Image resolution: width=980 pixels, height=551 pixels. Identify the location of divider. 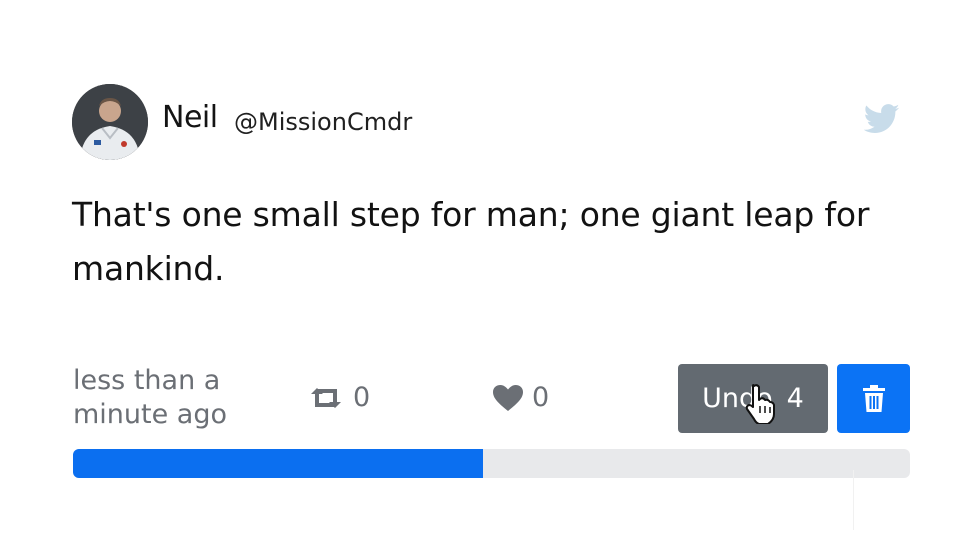
(853, 500).